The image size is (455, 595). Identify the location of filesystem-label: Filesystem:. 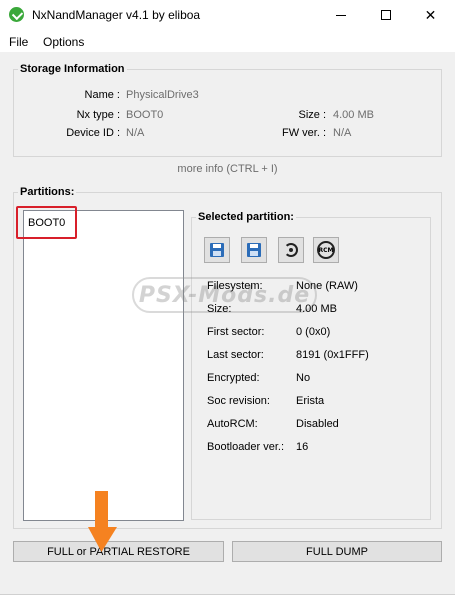
(235, 286).